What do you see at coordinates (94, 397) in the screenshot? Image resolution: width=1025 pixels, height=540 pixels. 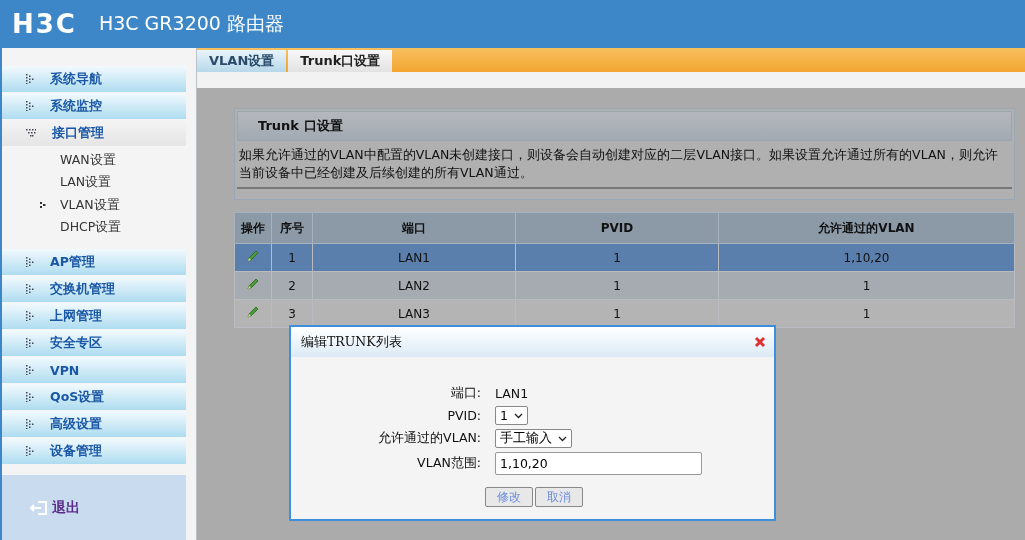 I see `menu-item: QoS设置` at bounding box center [94, 397].